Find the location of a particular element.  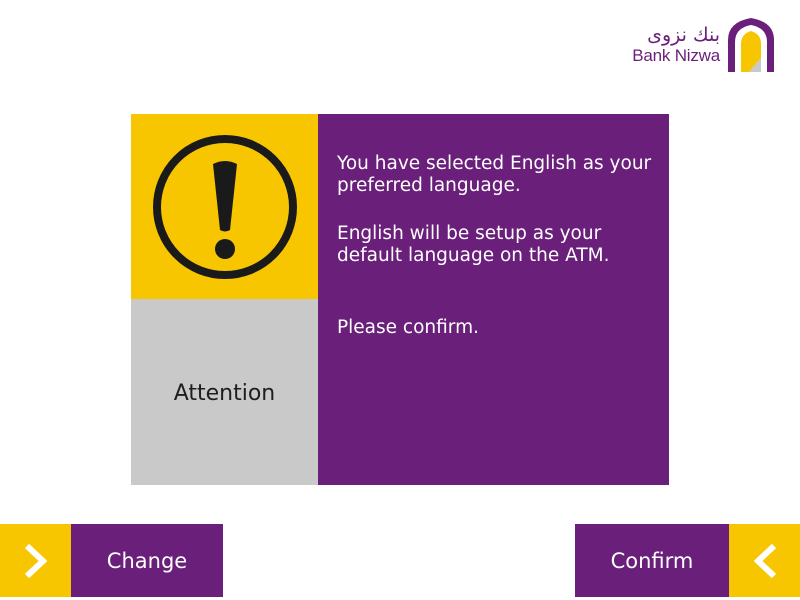

message-please-confirm: Please confirm. is located at coordinates (408, 327).